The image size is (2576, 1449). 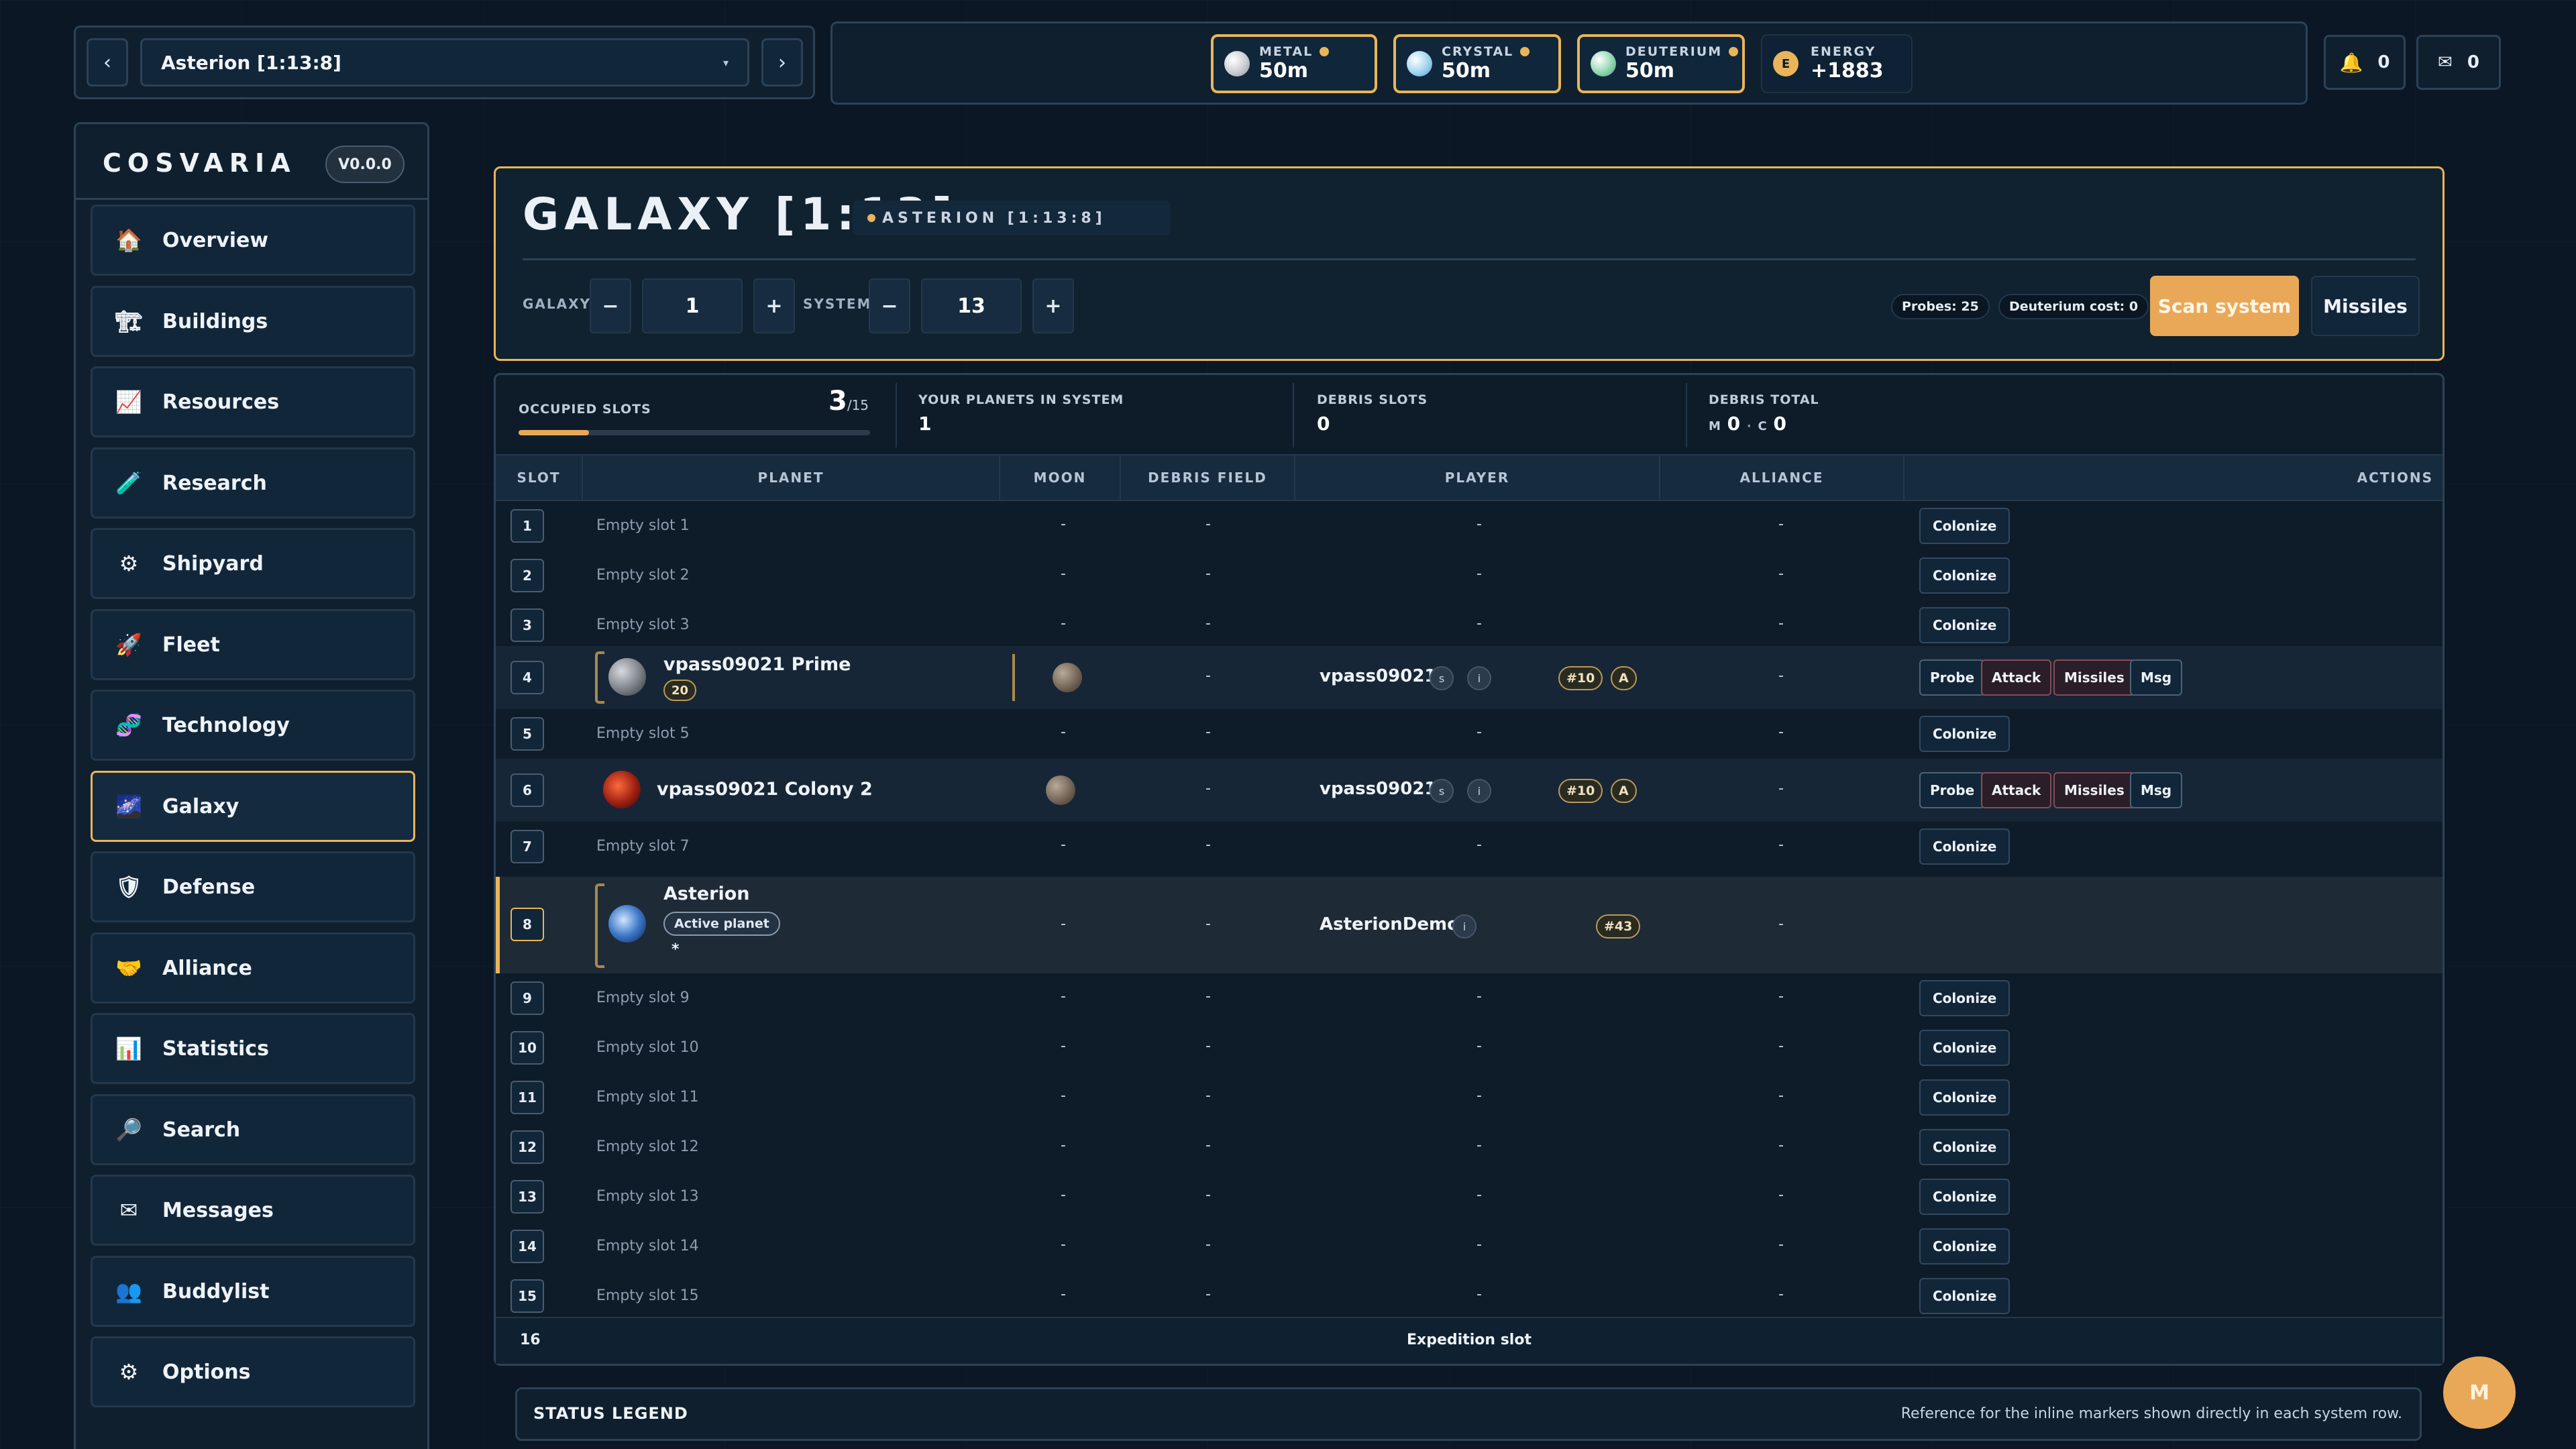 I want to click on sidebar-item-search: 🔎 Search, so click(x=253, y=1129).